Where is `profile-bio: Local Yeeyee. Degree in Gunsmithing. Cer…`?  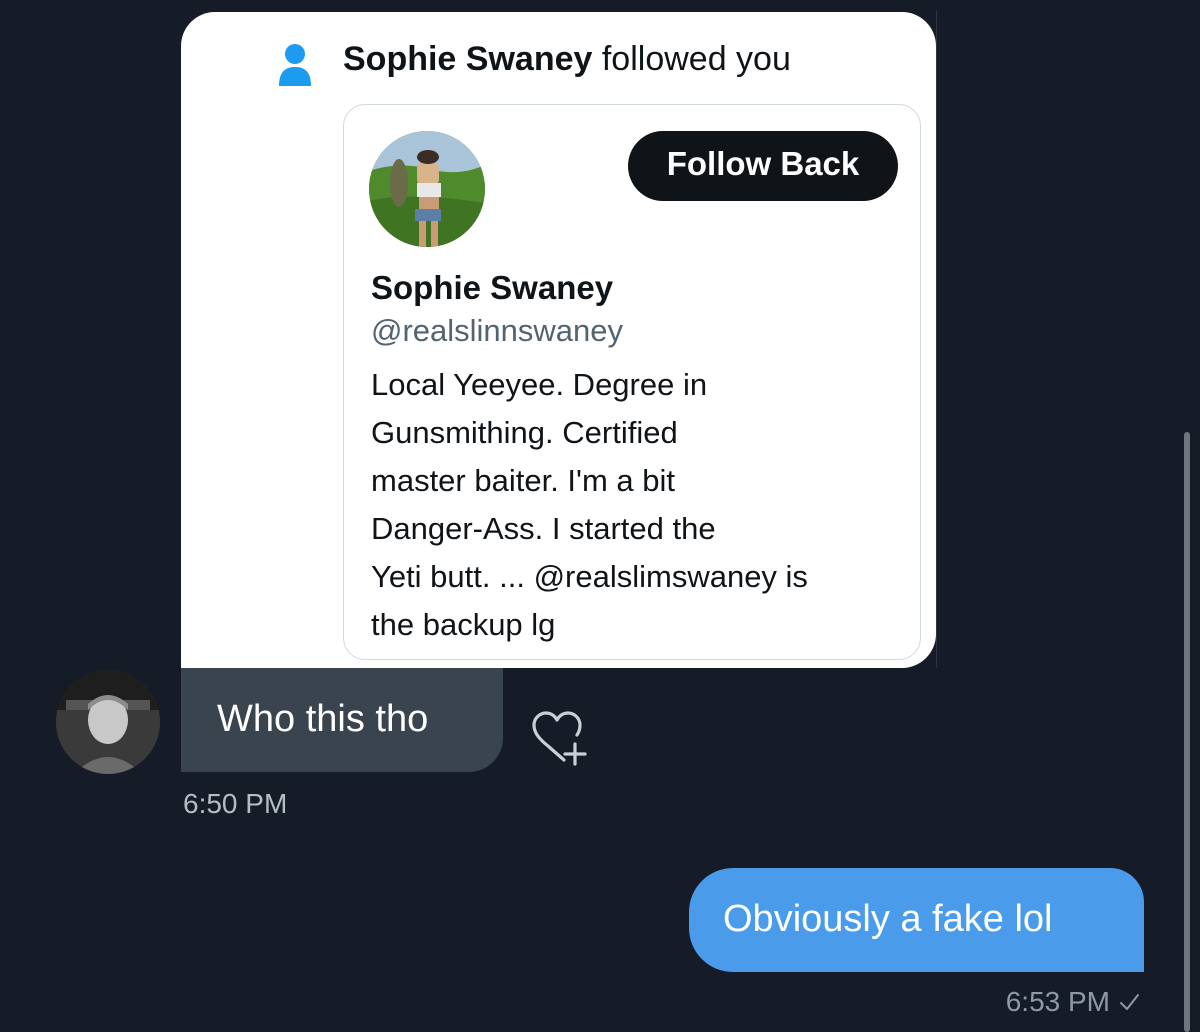 profile-bio: Local Yeeyee. Degree in Gunsmithing. Cer… is located at coordinates (631, 505).